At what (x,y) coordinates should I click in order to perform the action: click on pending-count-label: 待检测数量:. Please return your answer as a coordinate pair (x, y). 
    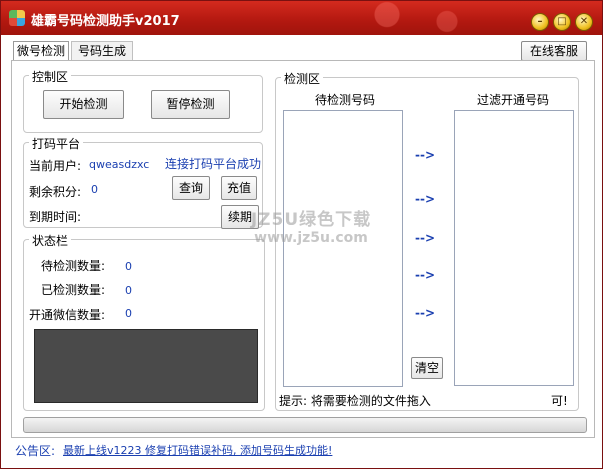
    Looking at the image, I should click on (73, 266).